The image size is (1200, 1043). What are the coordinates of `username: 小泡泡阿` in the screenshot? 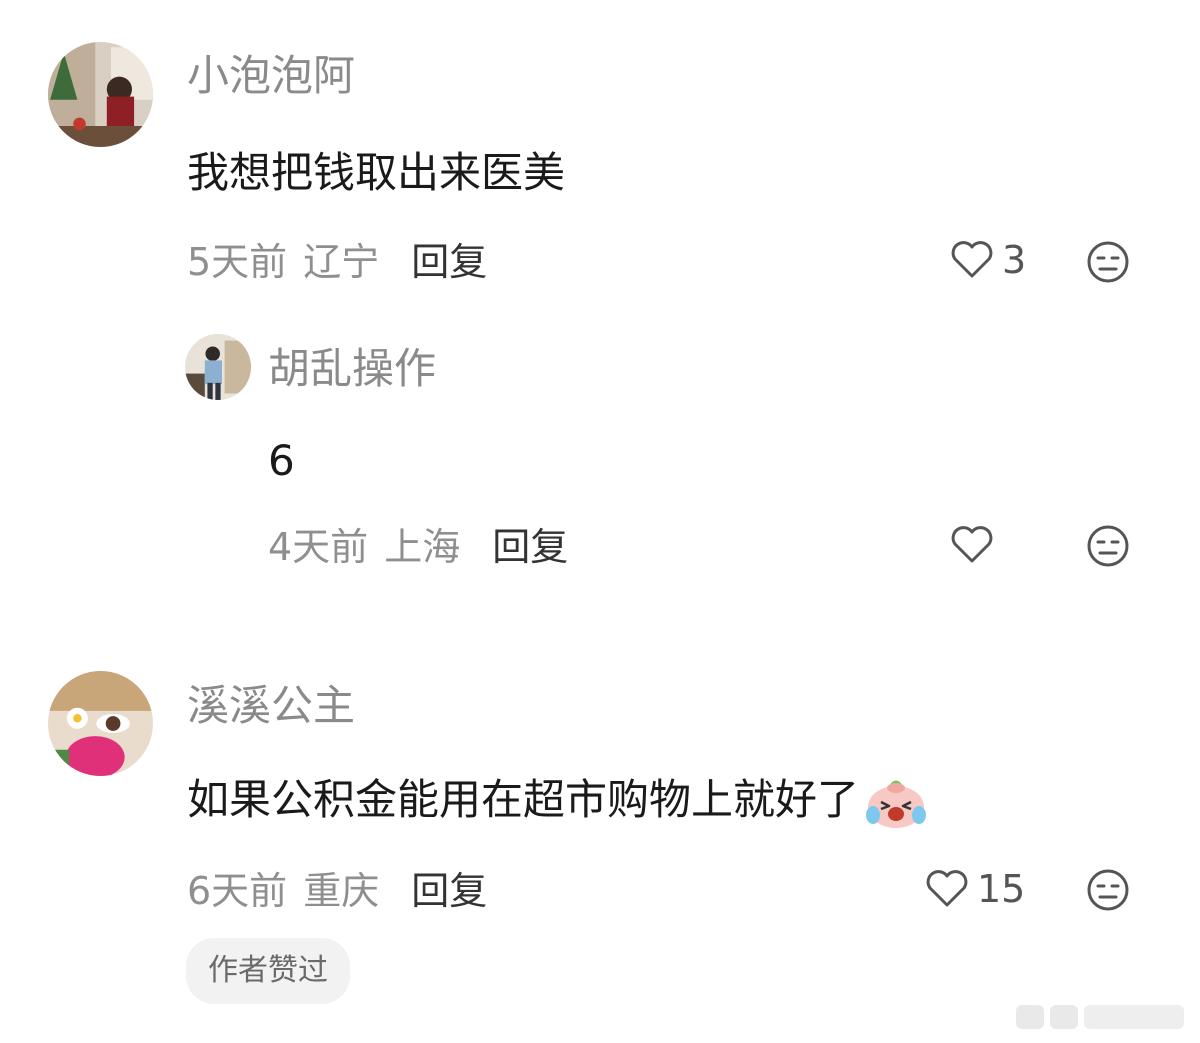 It's located at (271, 76).